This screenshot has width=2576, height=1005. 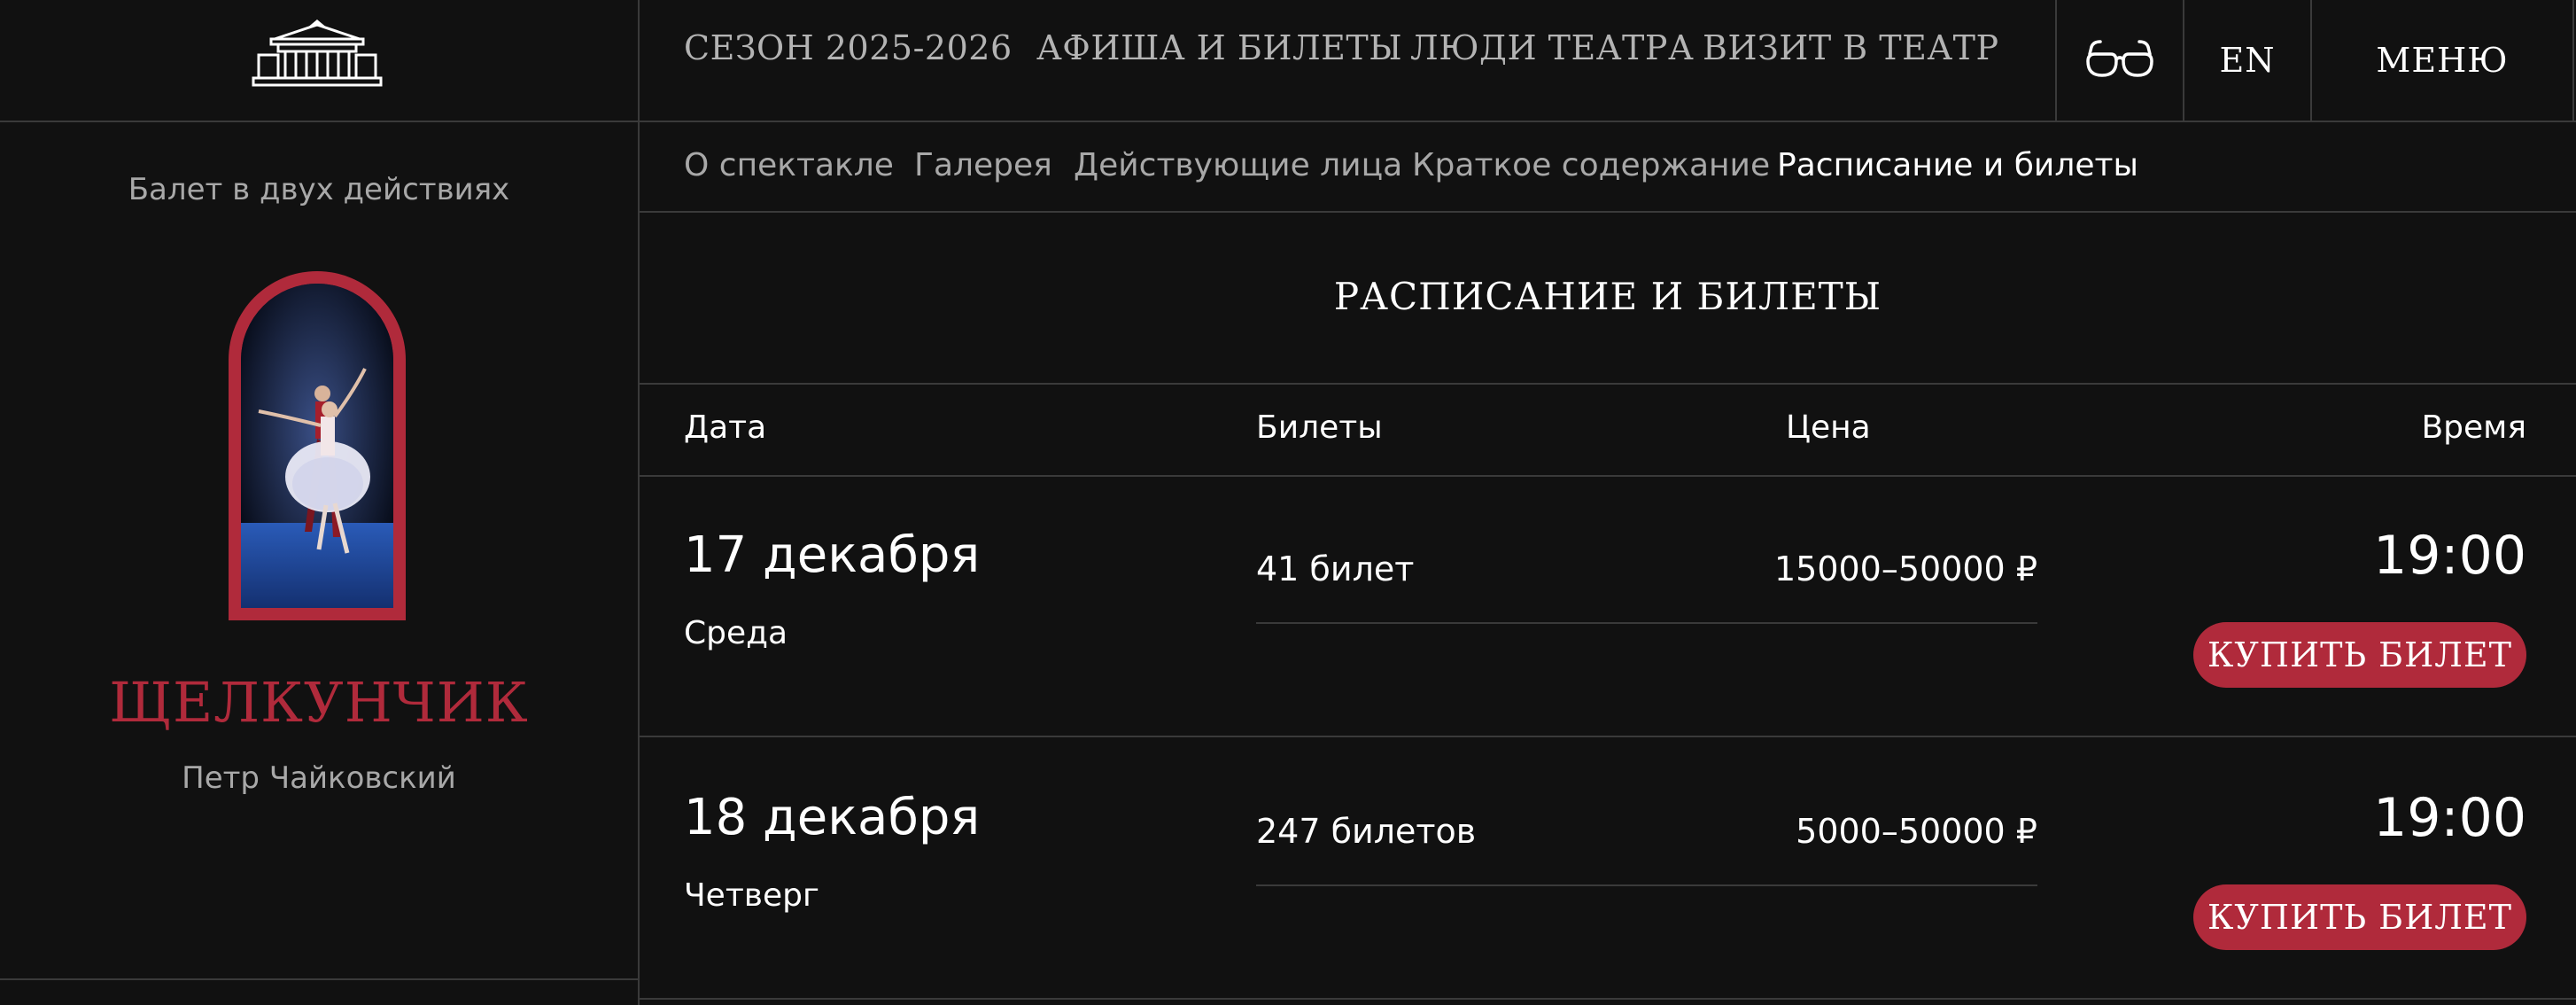 What do you see at coordinates (1957, 165) in the screenshot?
I see `tab-schedule: Расписание и билеты` at bounding box center [1957, 165].